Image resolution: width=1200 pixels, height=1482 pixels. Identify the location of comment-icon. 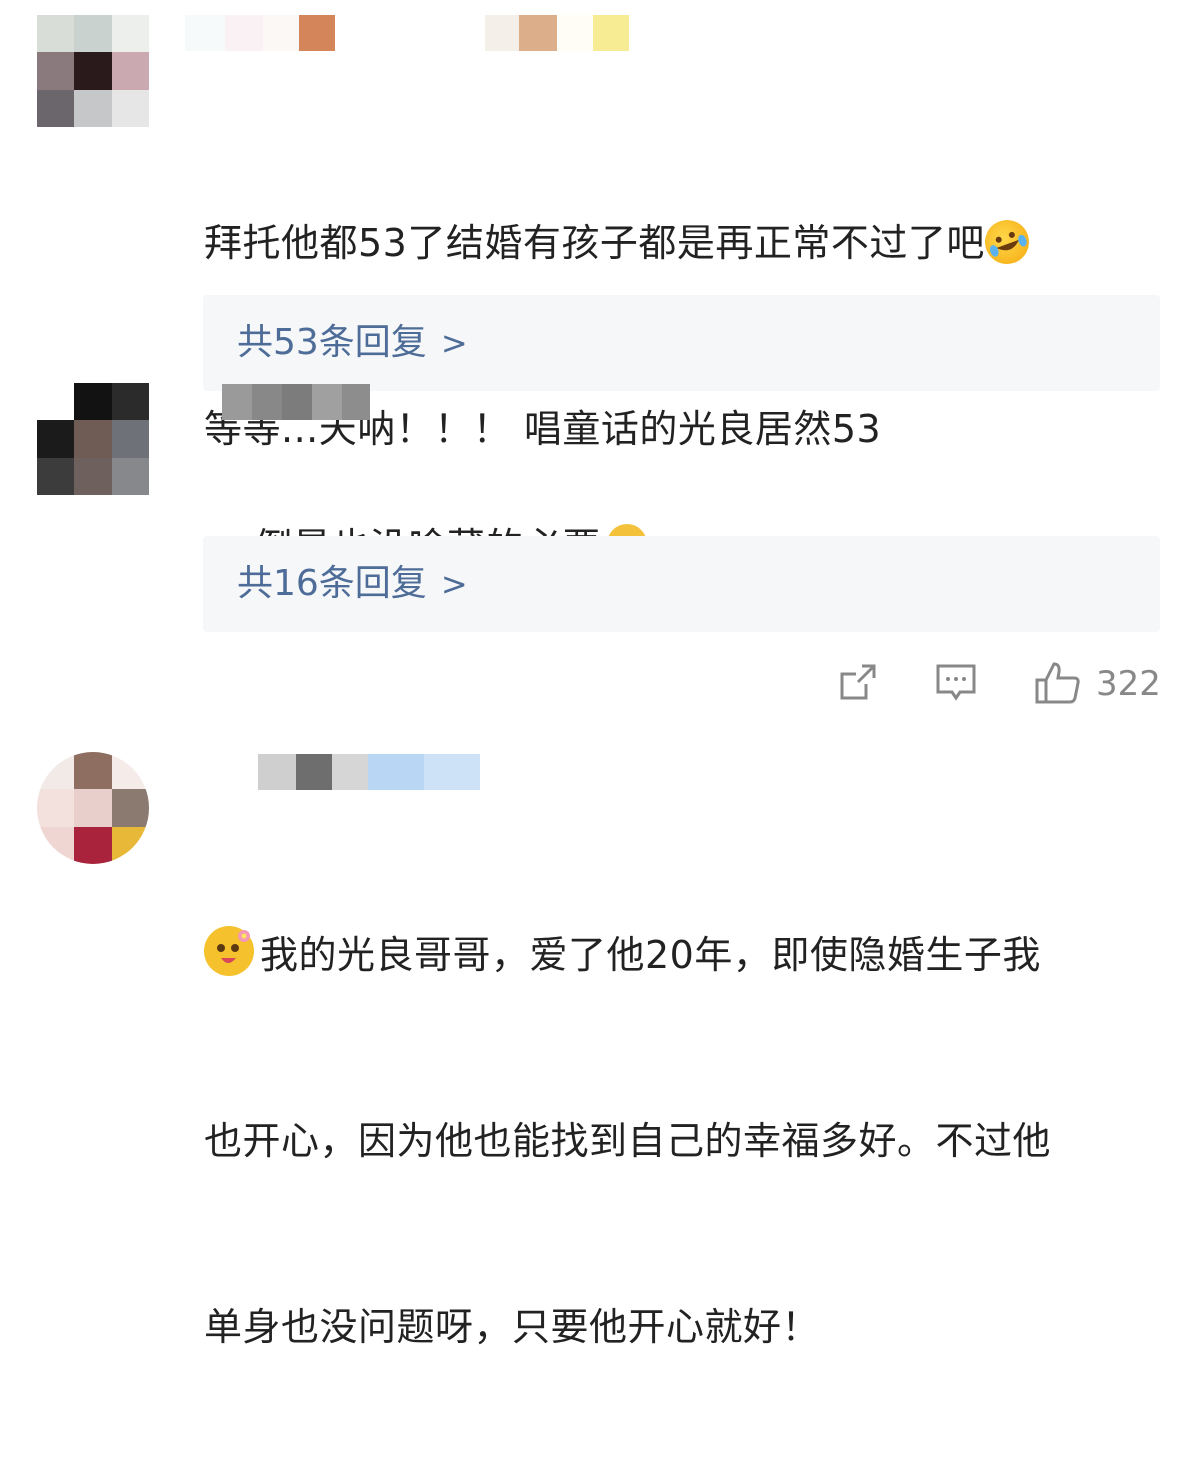
(956, 682).